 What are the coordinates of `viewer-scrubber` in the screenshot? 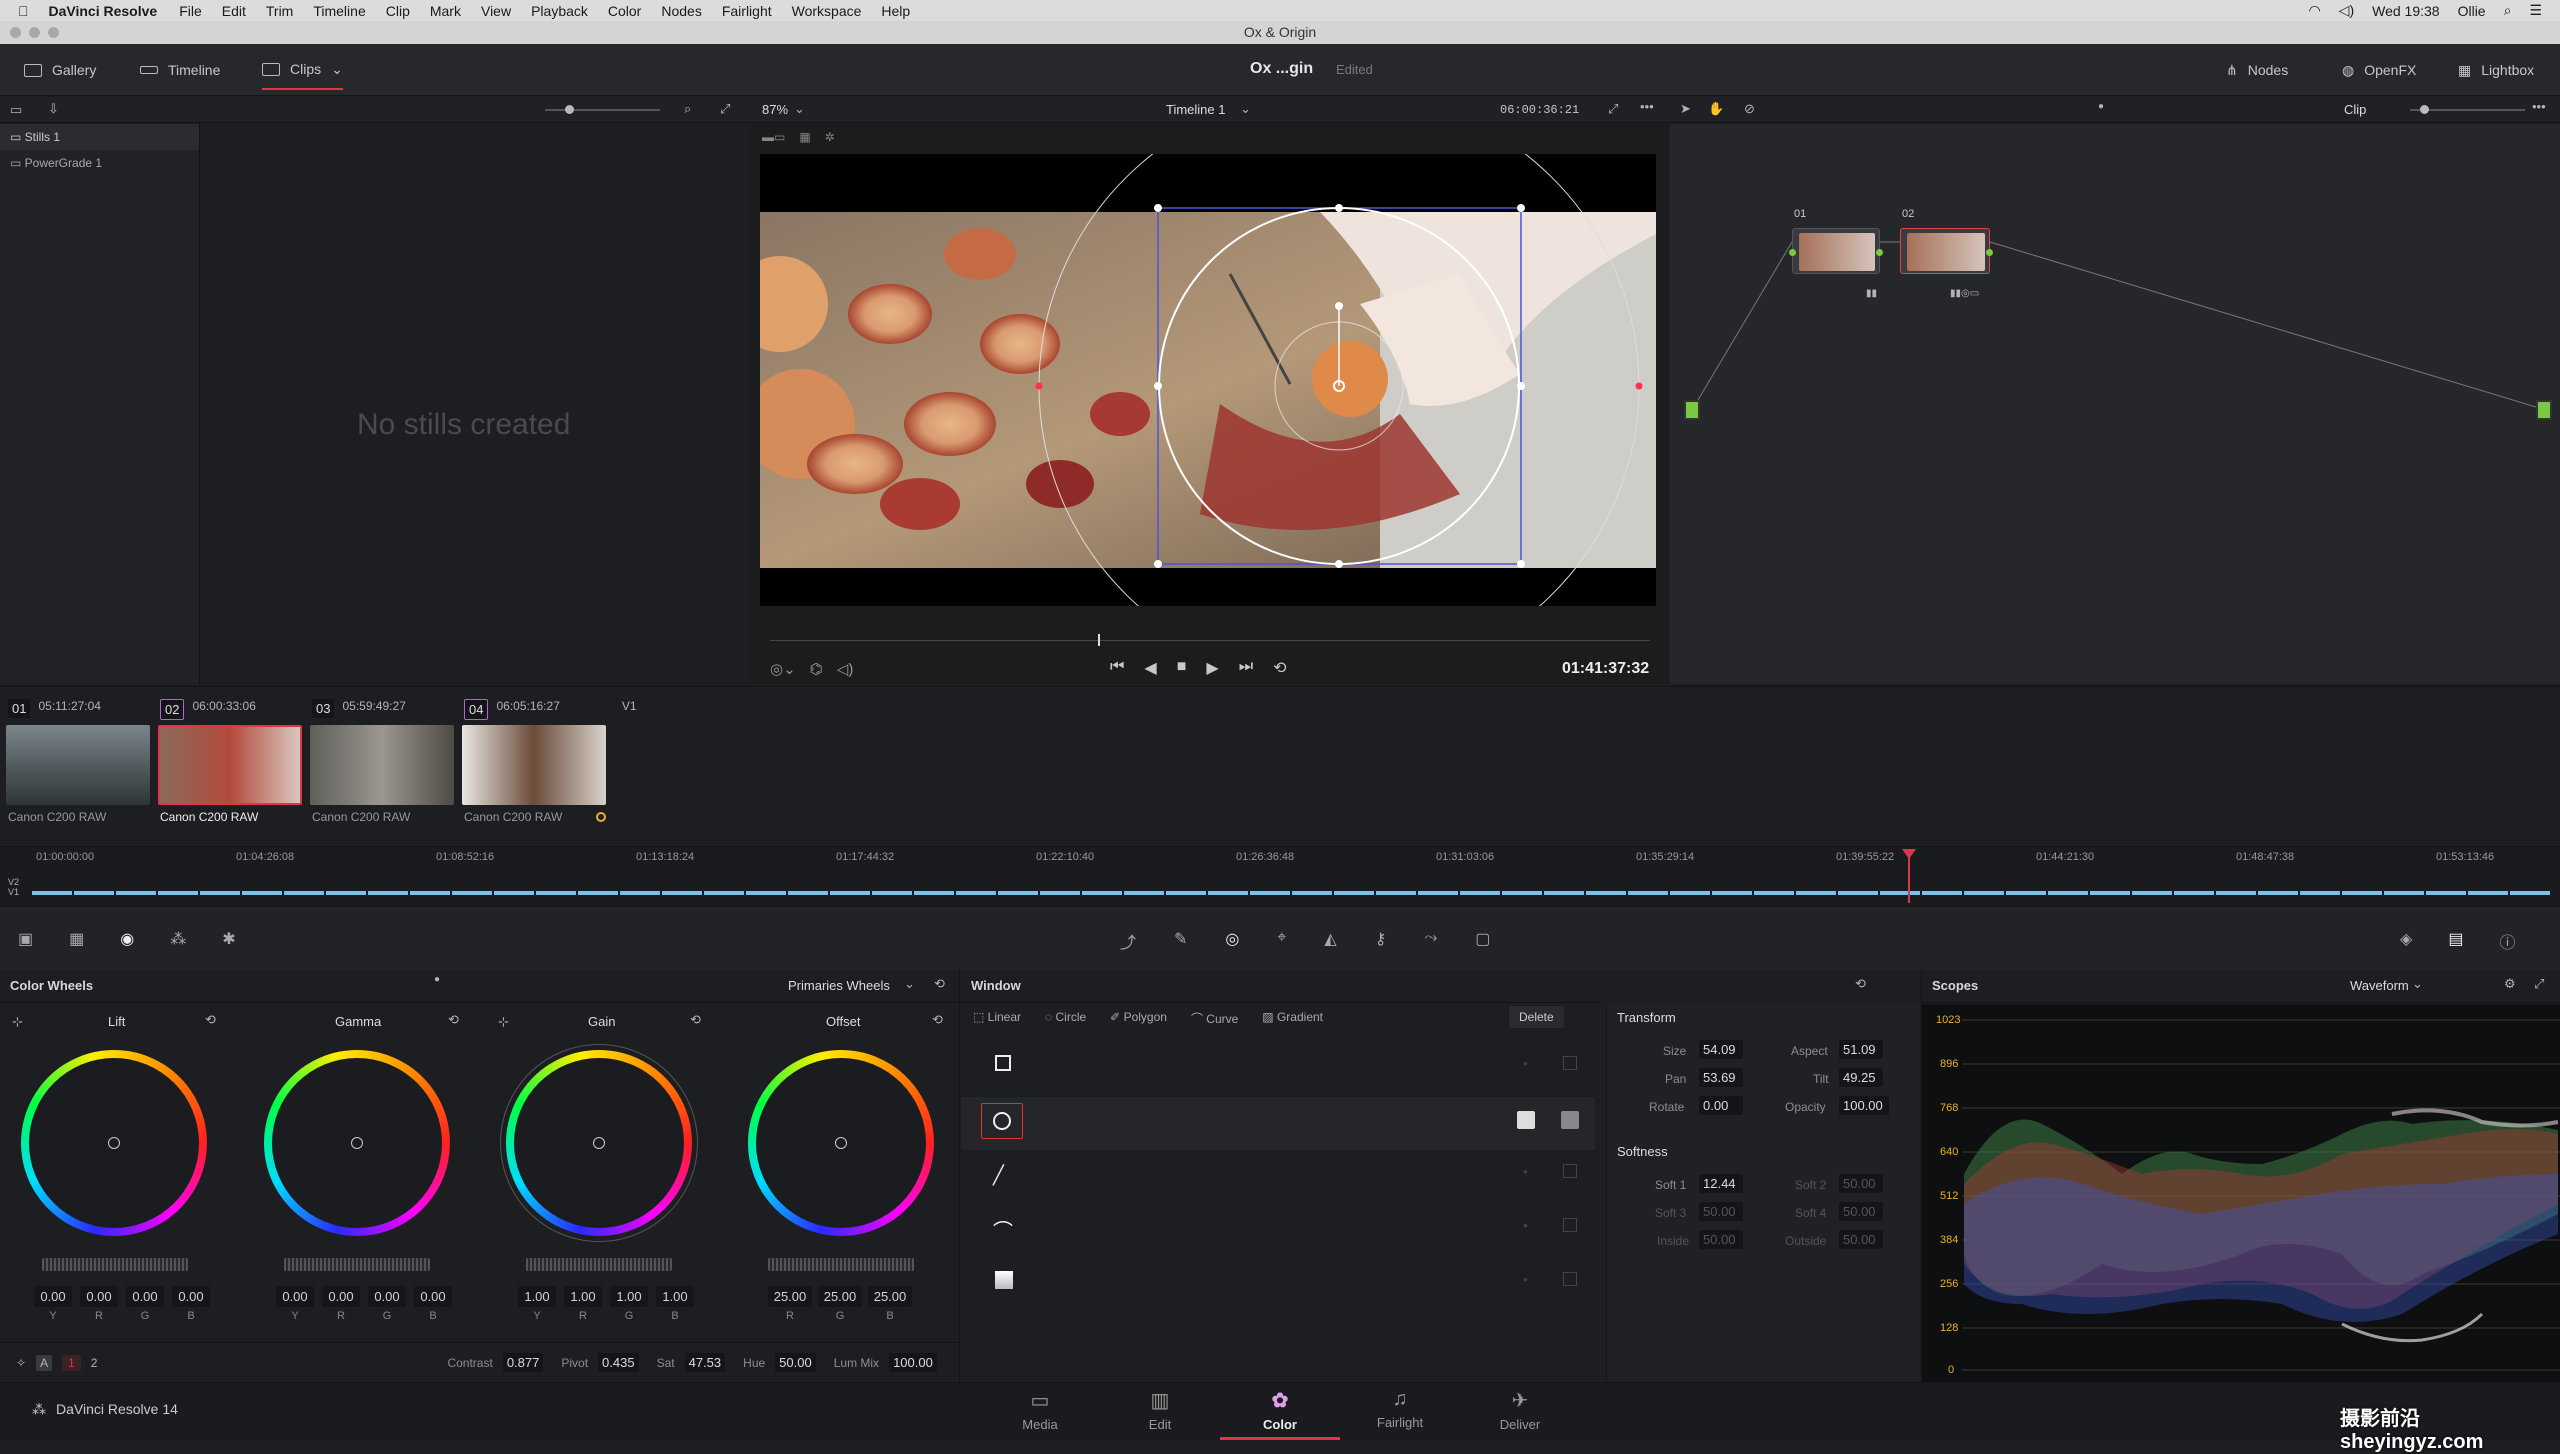 It's located at (1210, 640).